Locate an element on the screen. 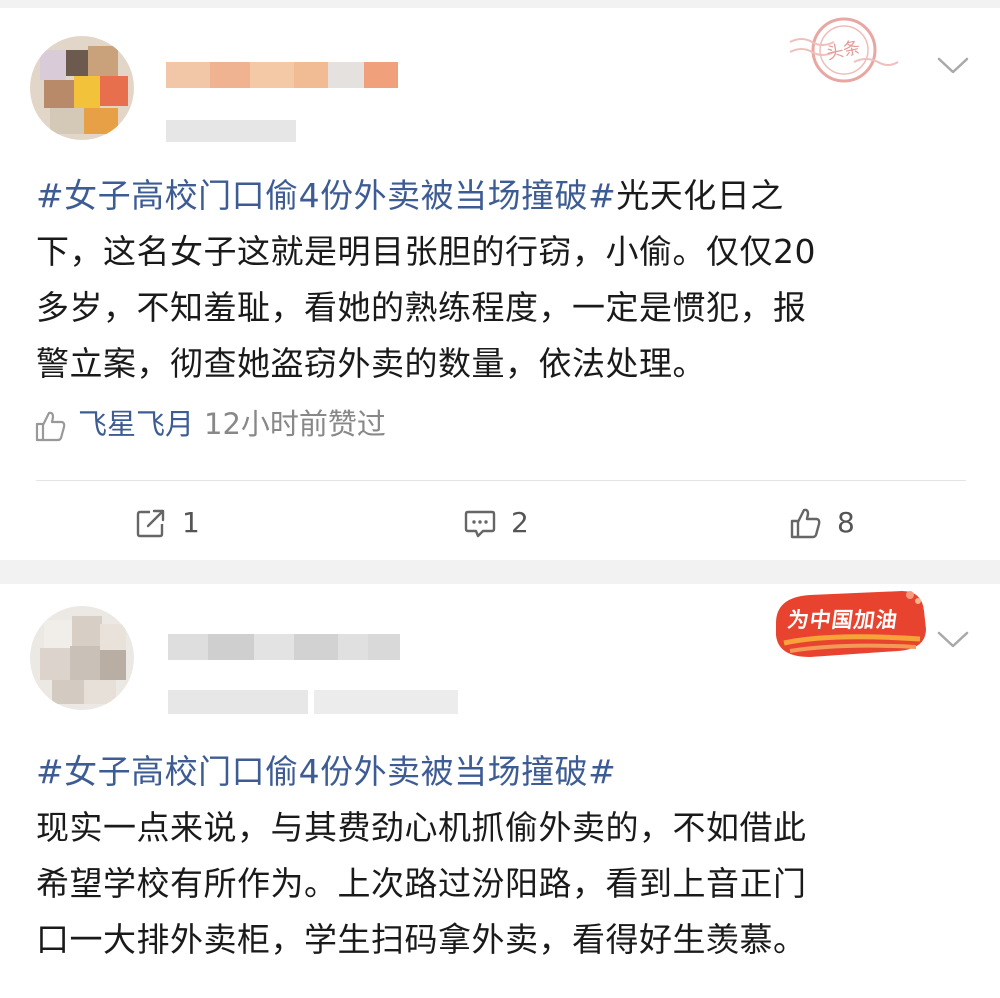 The width and height of the screenshot is (1000, 998). divider is located at coordinates (501, 480).